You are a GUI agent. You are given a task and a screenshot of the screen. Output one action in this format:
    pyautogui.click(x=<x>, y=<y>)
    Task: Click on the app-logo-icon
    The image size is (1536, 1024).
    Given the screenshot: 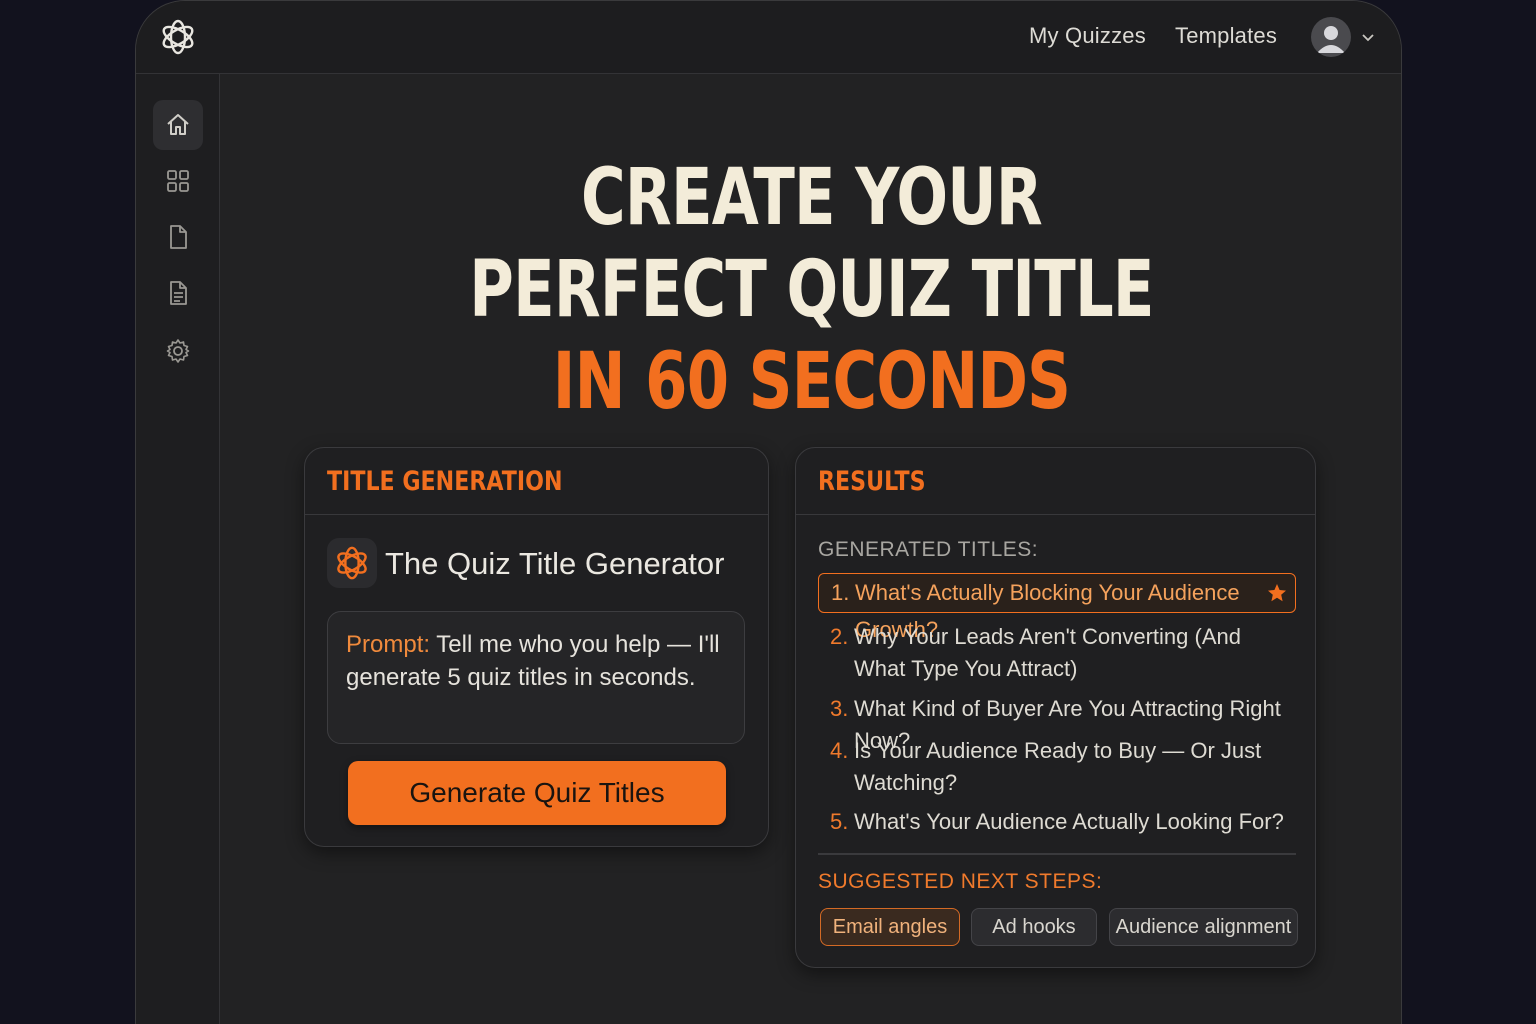 What is the action you would take?
    pyautogui.click(x=178, y=37)
    